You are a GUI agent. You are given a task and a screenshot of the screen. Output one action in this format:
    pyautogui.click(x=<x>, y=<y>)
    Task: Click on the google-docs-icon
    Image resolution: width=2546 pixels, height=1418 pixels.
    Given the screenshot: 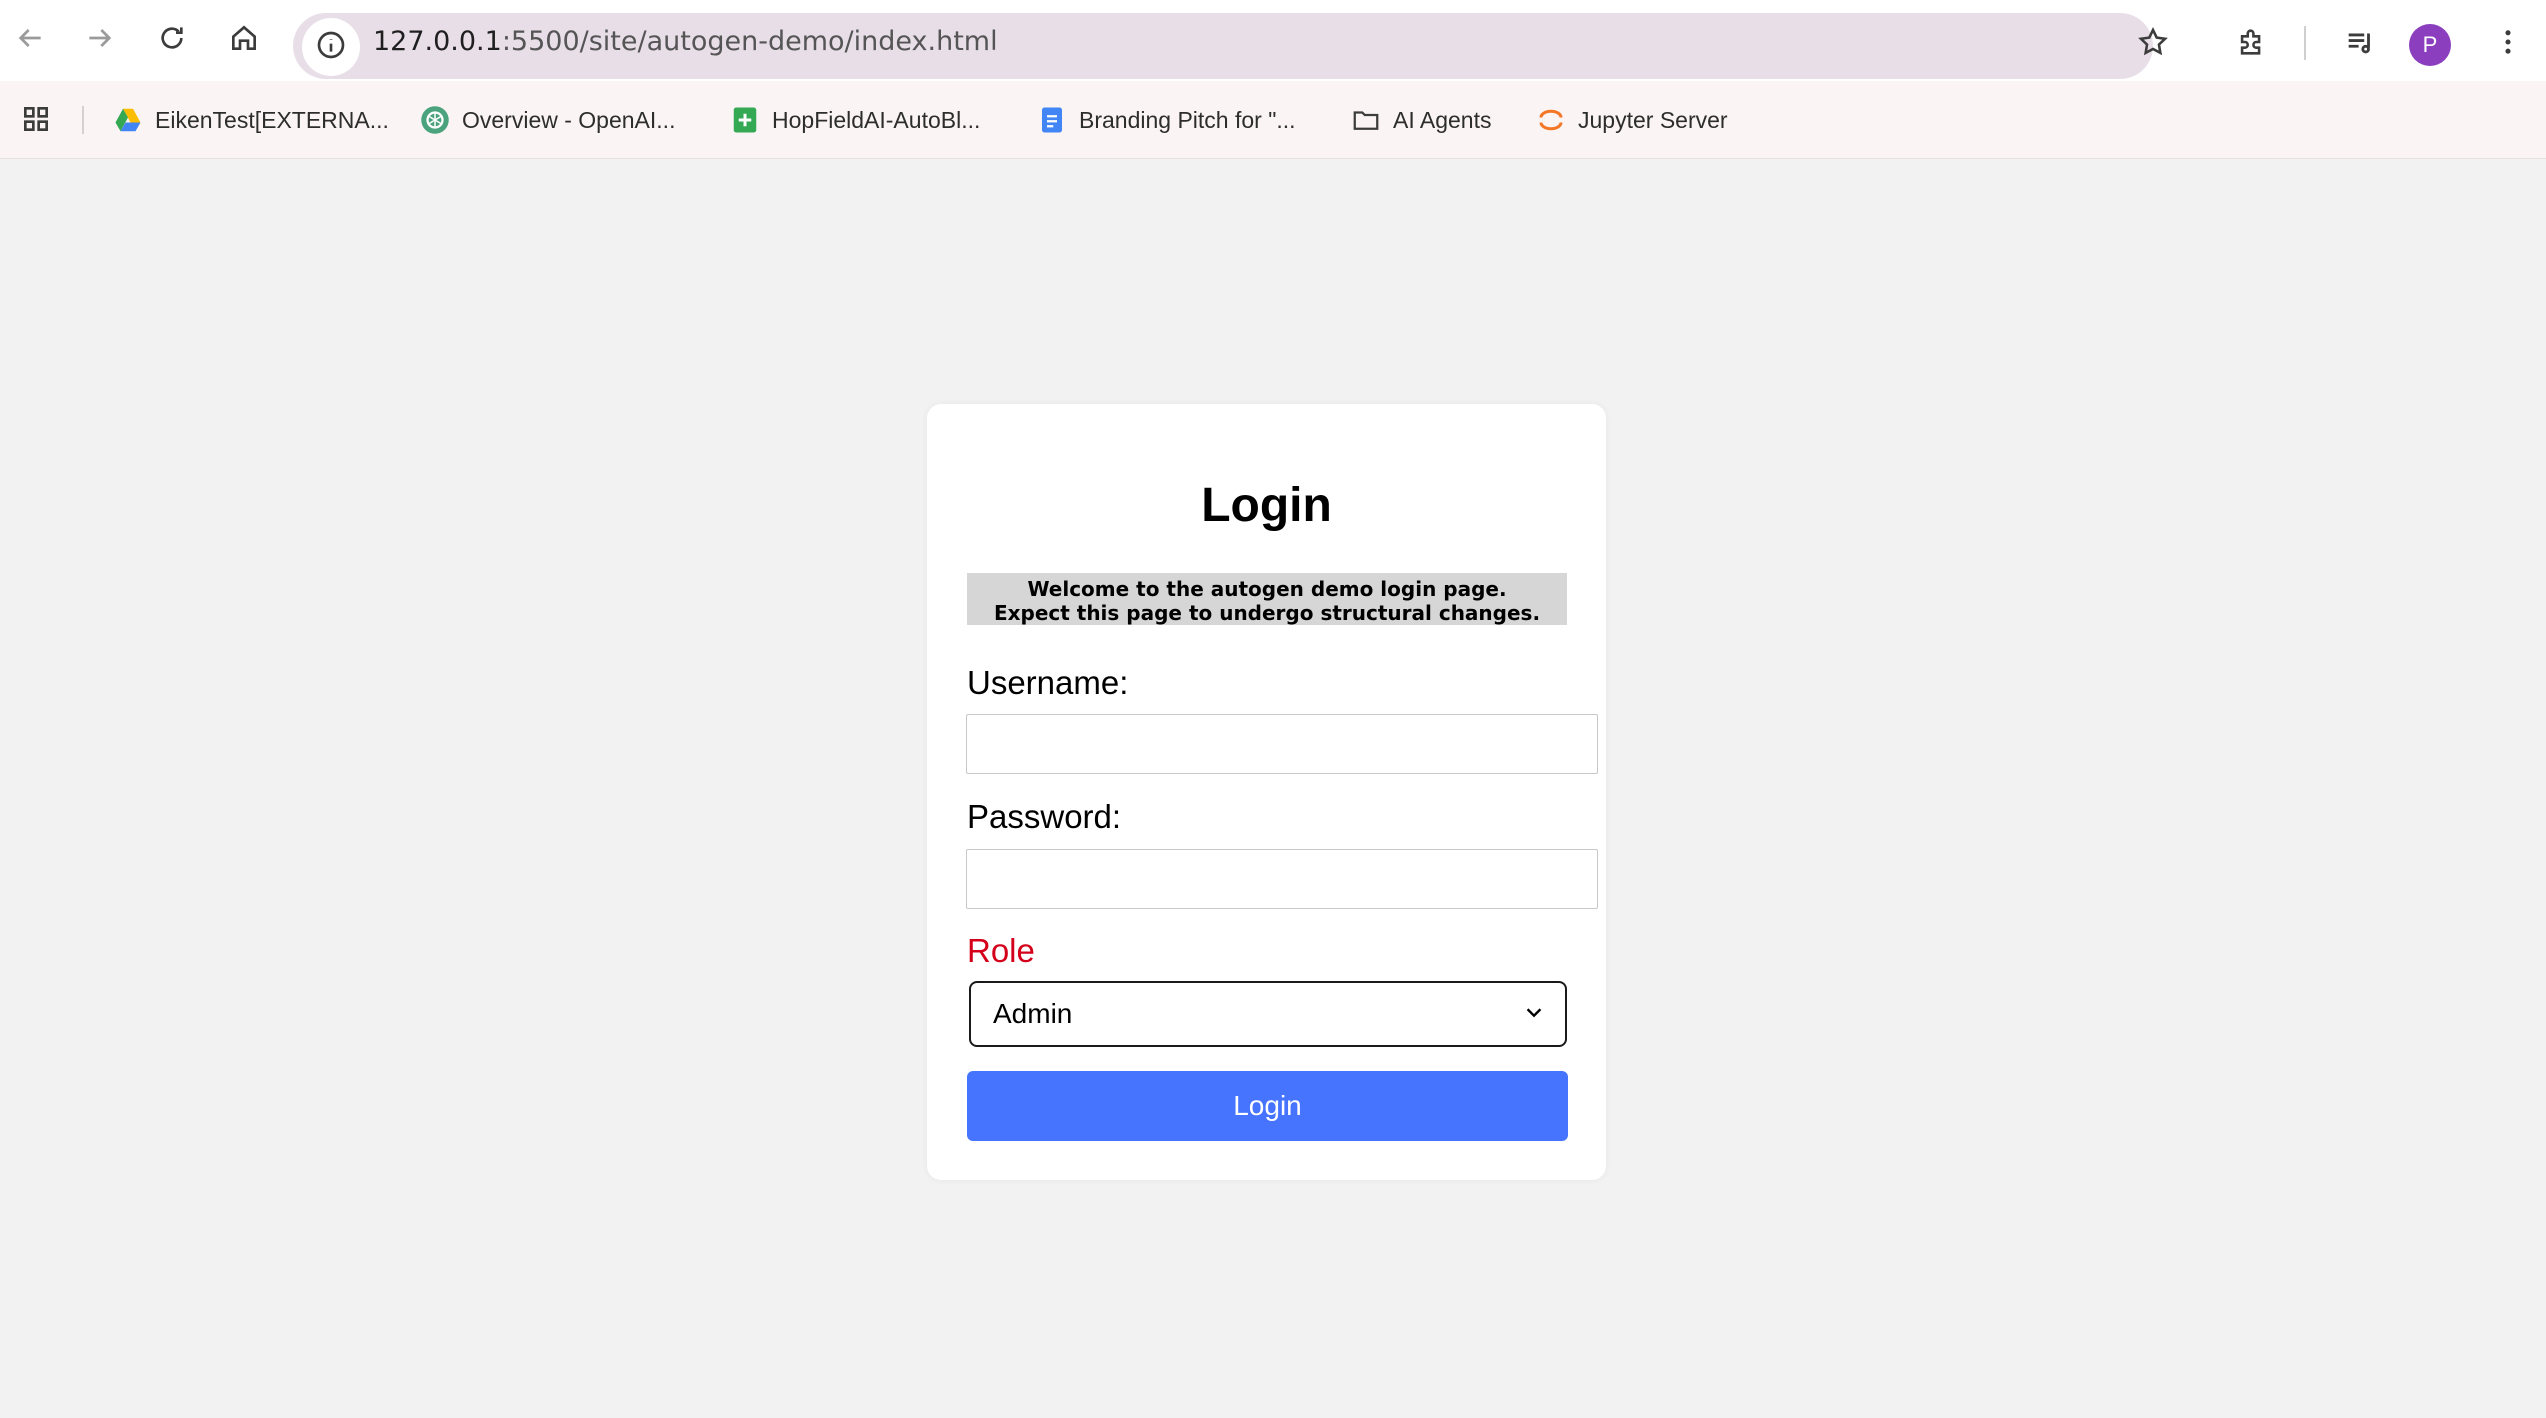 What is the action you would take?
    pyautogui.click(x=1052, y=120)
    